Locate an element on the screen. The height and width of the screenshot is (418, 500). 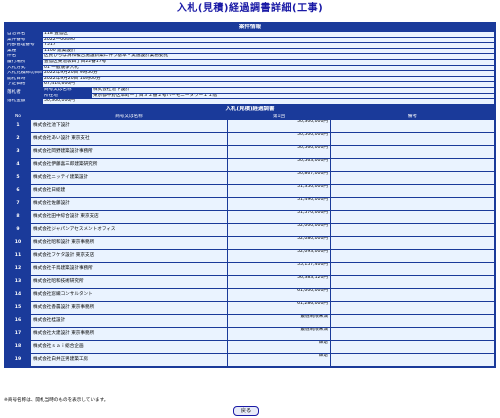
bidder-name: 株式会社日総建 is located at coordinates (129, 191).